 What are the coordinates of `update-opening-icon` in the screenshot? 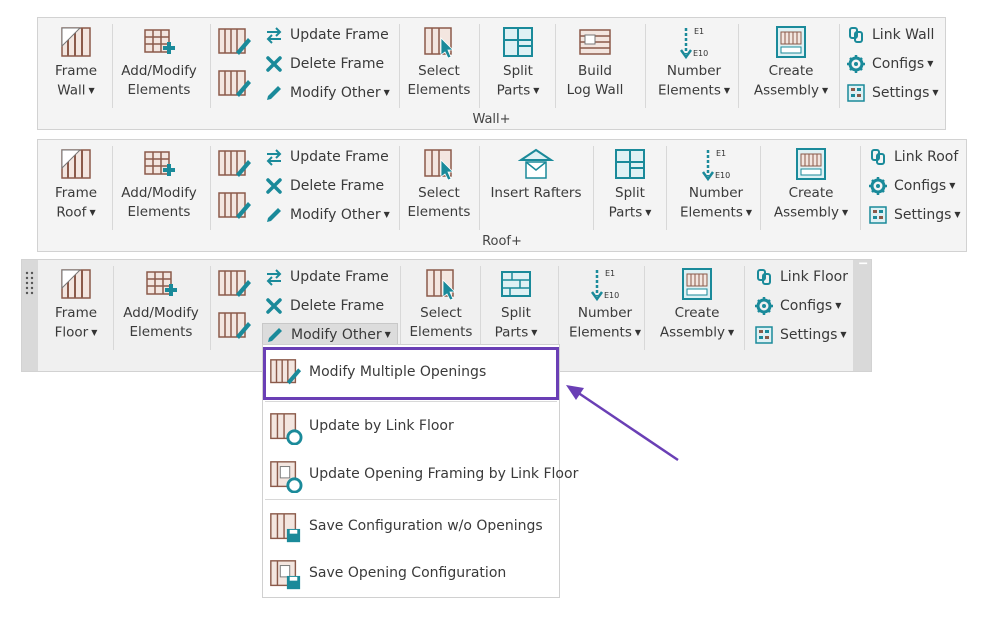 It's located at (286, 477).